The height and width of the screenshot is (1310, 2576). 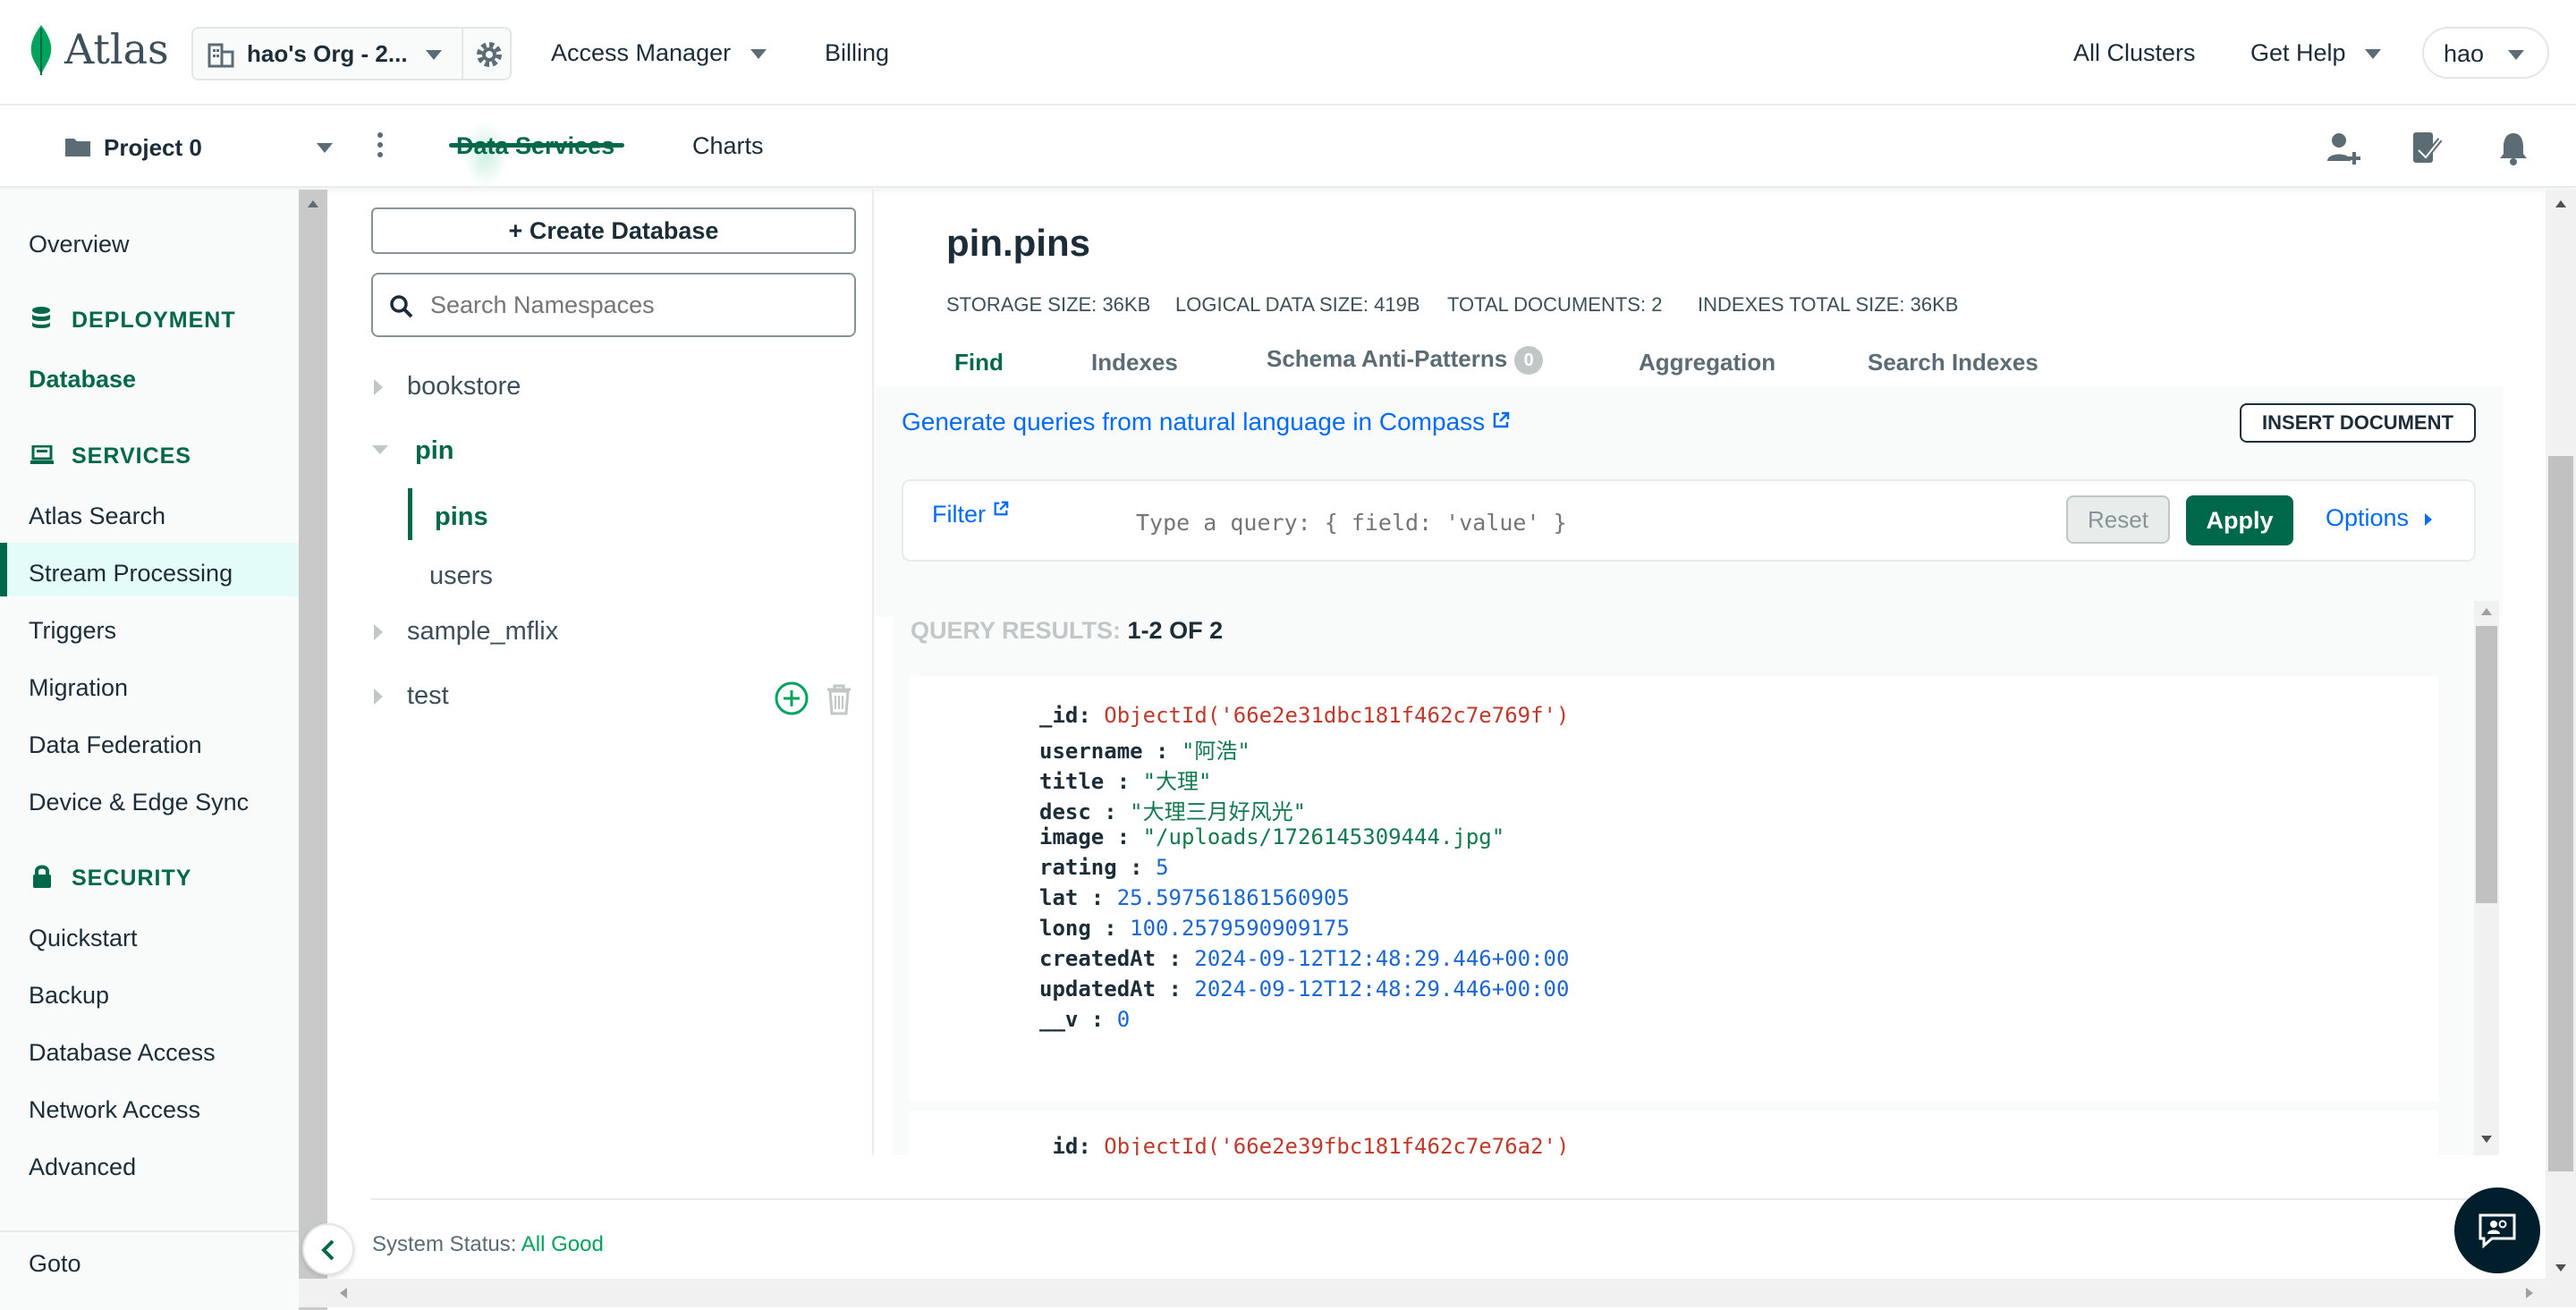 I want to click on sidebar-item-triggers: Triggers, so click(x=72, y=631).